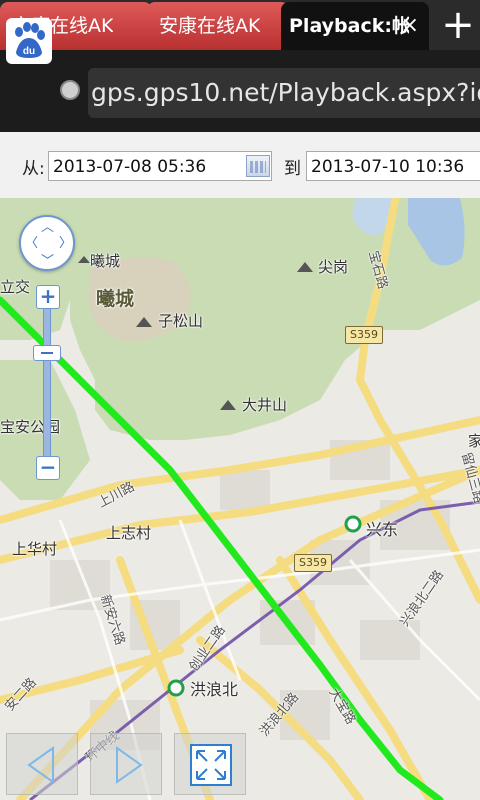 This screenshot has width=480, height=800. What do you see at coordinates (214, 689) in the screenshot?
I see `map-label-hanglangbei: 洪浪北` at bounding box center [214, 689].